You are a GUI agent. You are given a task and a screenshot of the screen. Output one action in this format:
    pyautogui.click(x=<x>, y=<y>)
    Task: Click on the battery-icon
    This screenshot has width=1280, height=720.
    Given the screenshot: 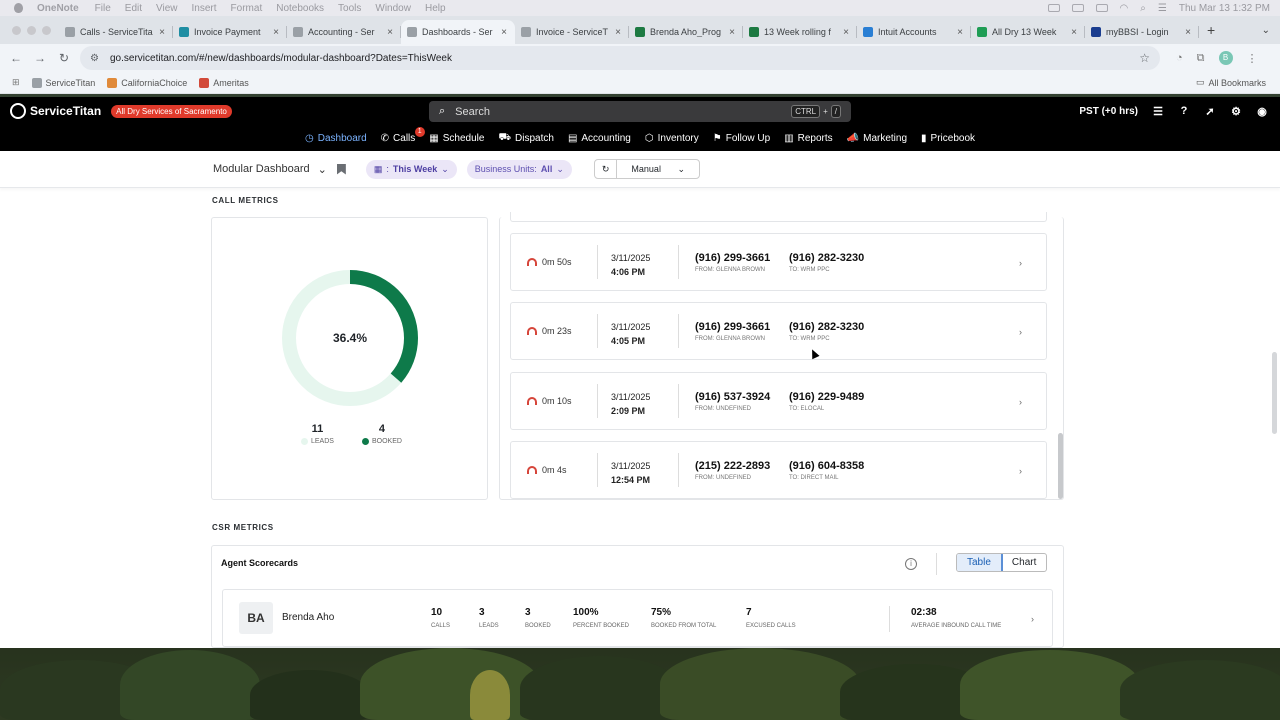 What is the action you would take?
    pyautogui.click(x=1101, y=8)
    